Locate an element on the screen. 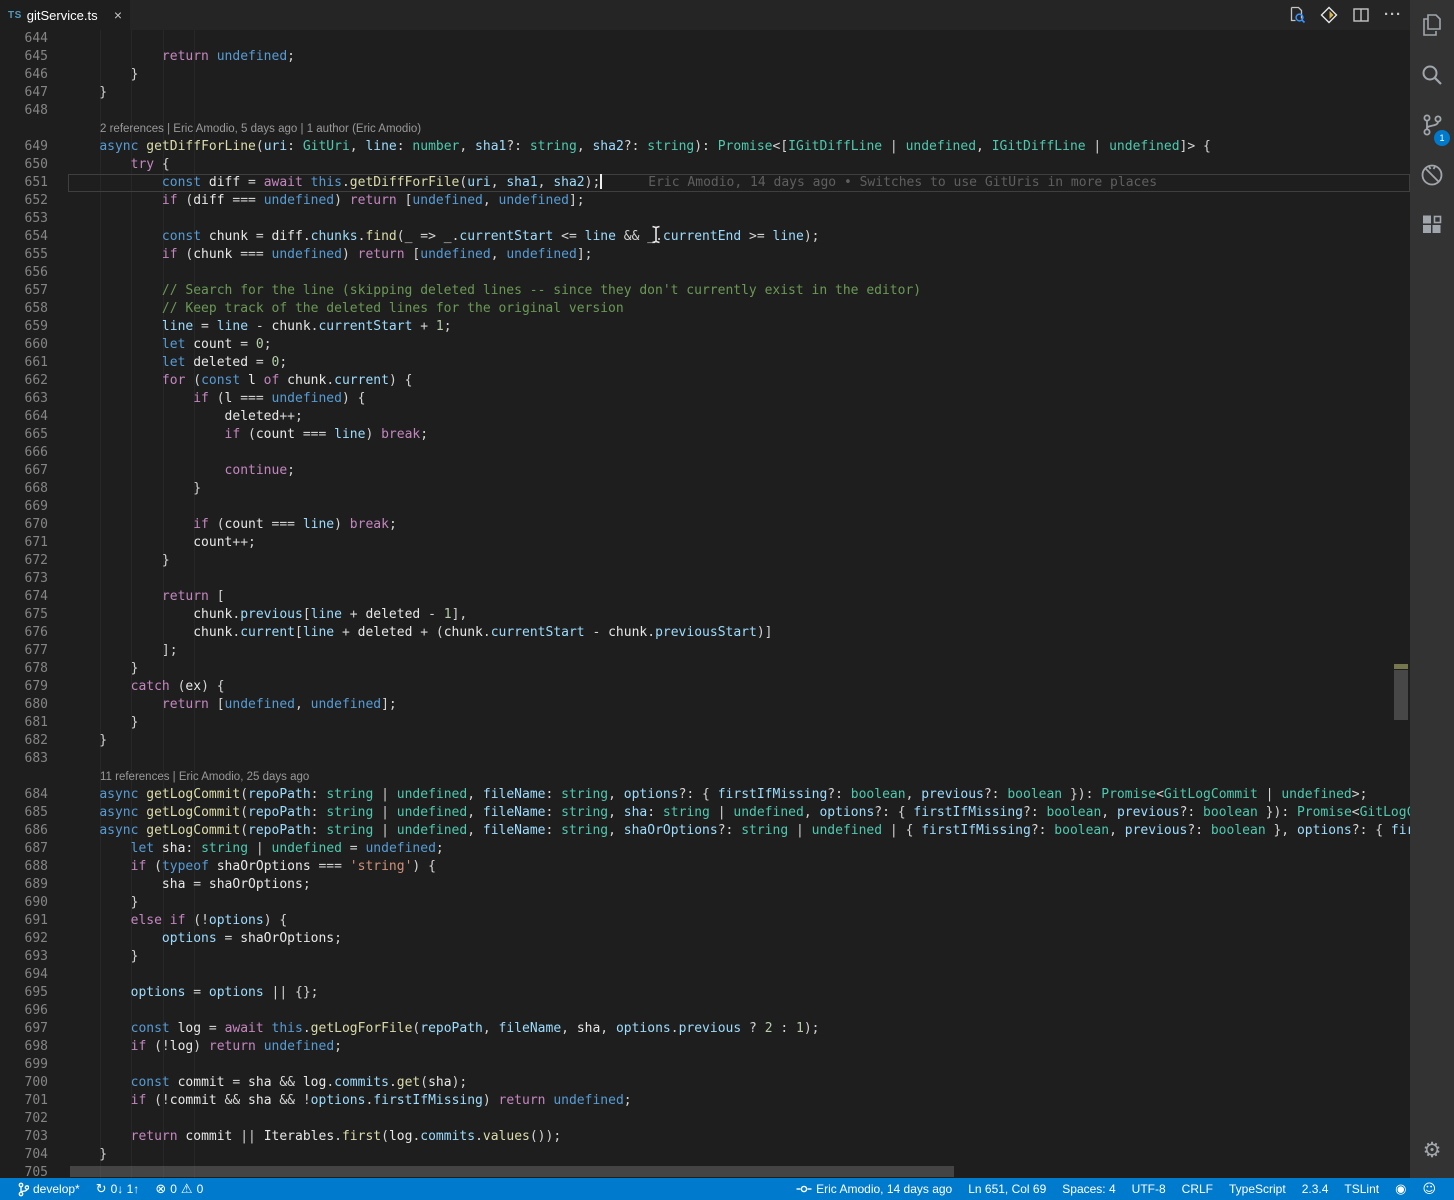  line-number: 662 is located at coordinates (24, 381).